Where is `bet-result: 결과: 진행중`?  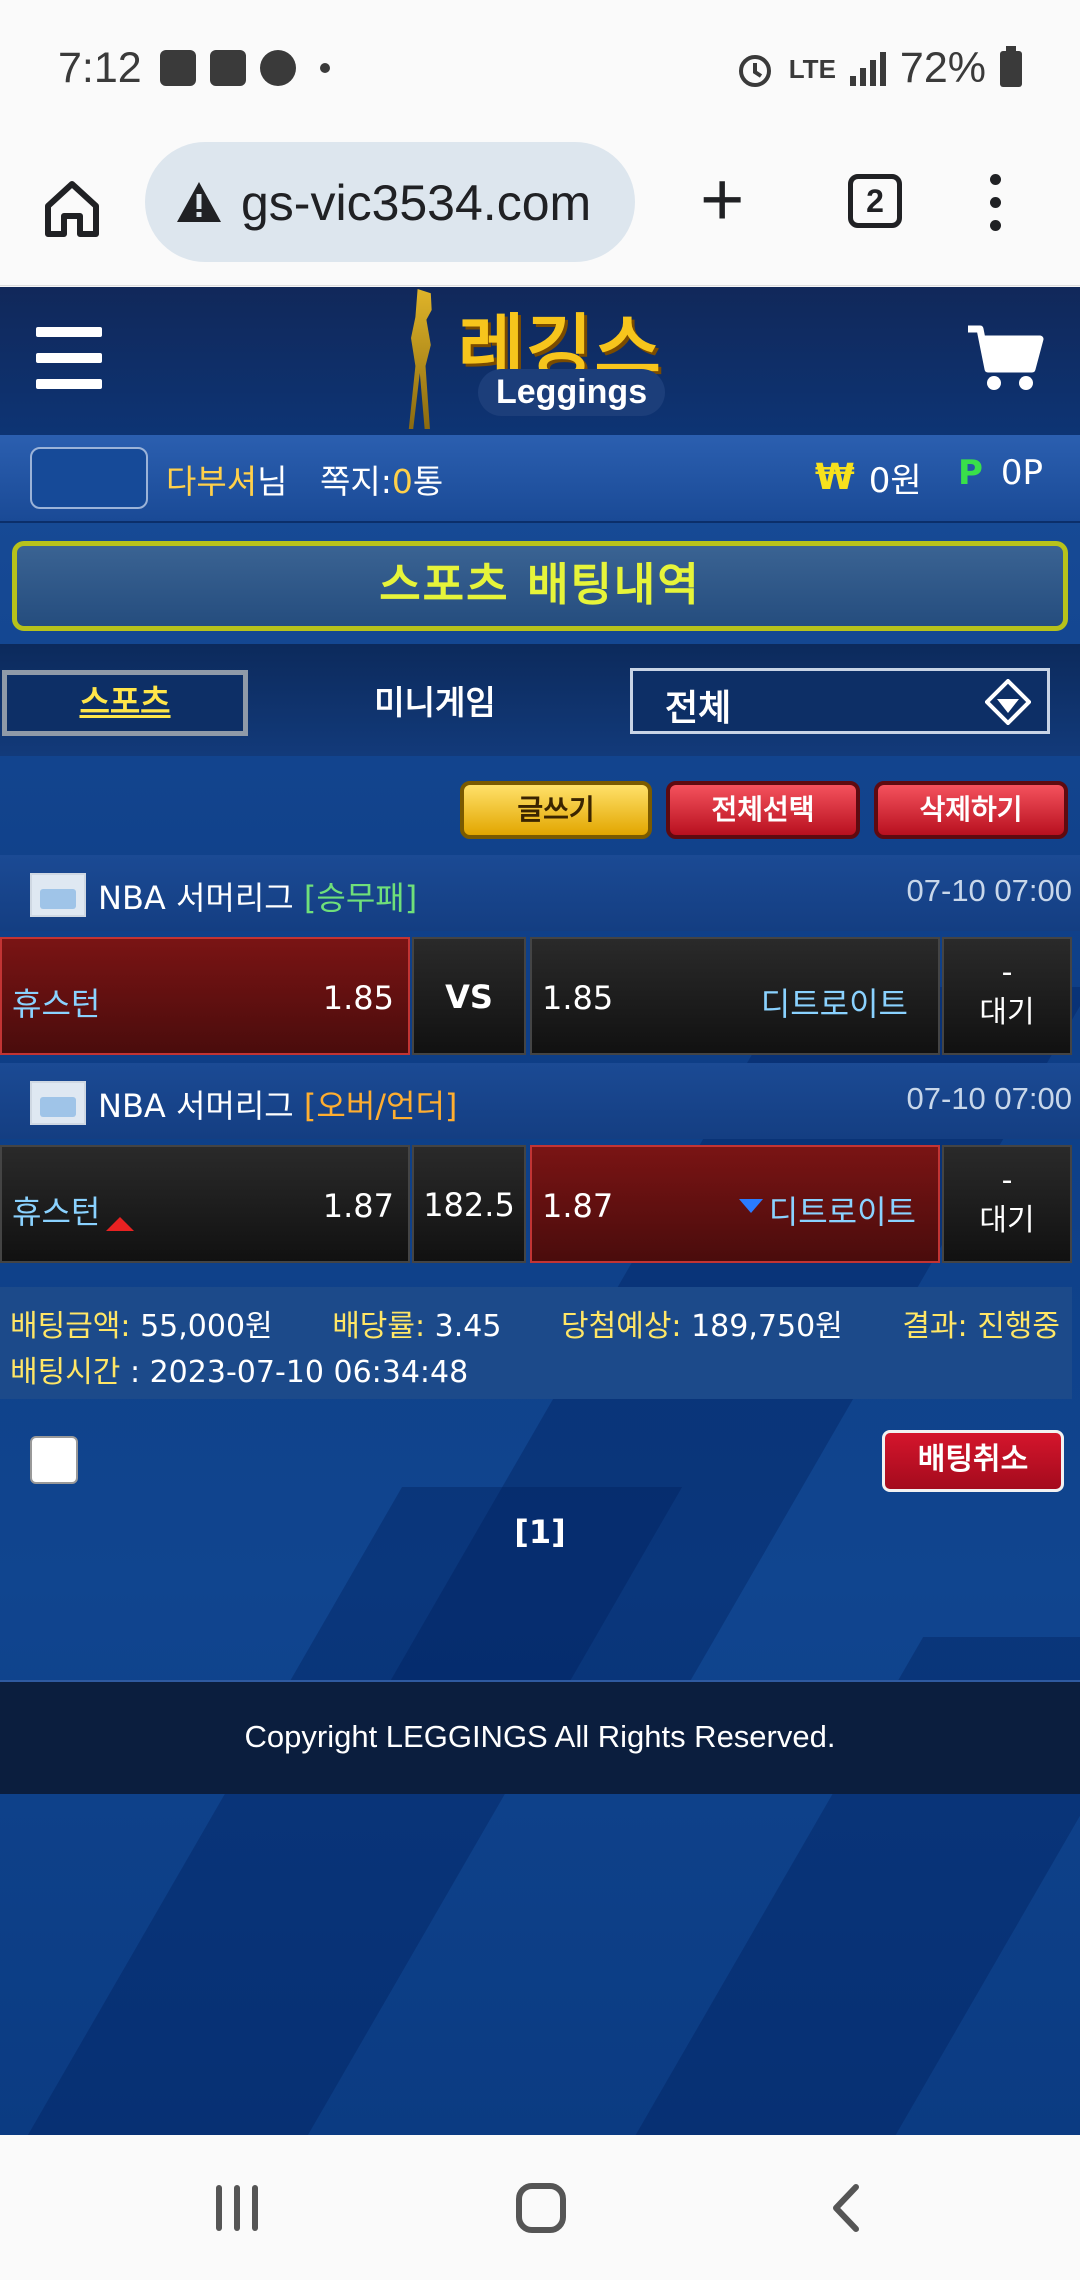 bet-result: 결과: 진행중 is located at coordinates (981, 1323).